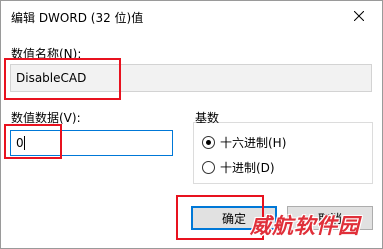 This screenshot has height=249, width=383. What do you see at coordinates (191, 16) in the screenshot?
I see `title-bar: 编辑 DWORD (32 位)值` at bounding box center [191, 16].